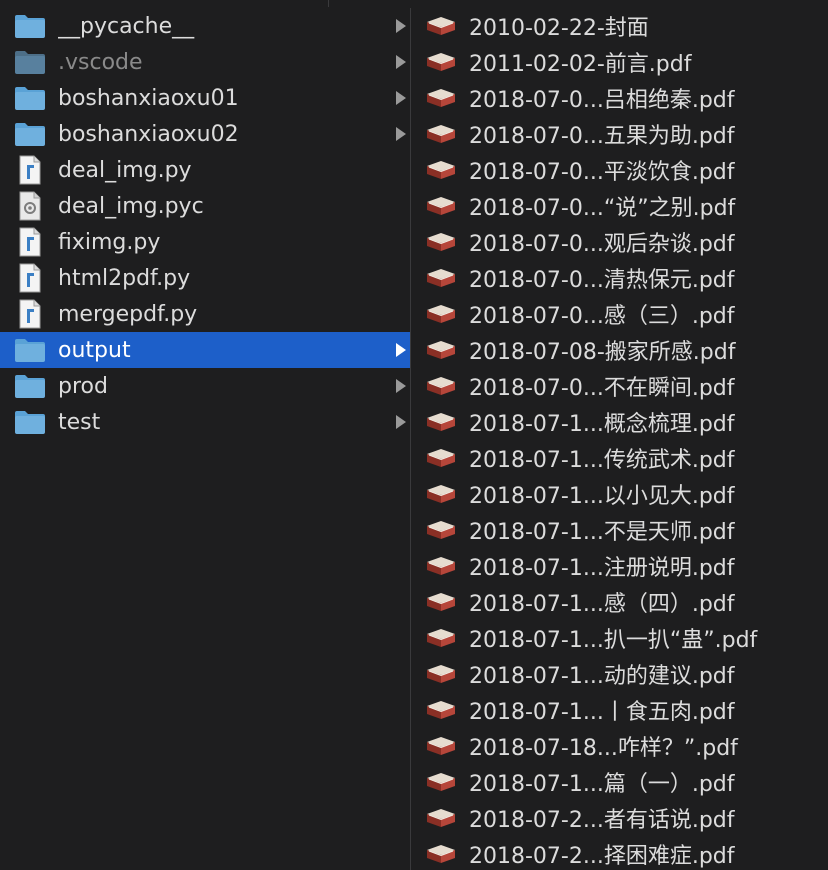 The height and width of the screenshot is (870, 828). What do you see at coordinates (619, 602) in the screenshot?
I see `pdf-file-row: 2018-07-1...感（四）.pdf` at bounding box center [619, 602].